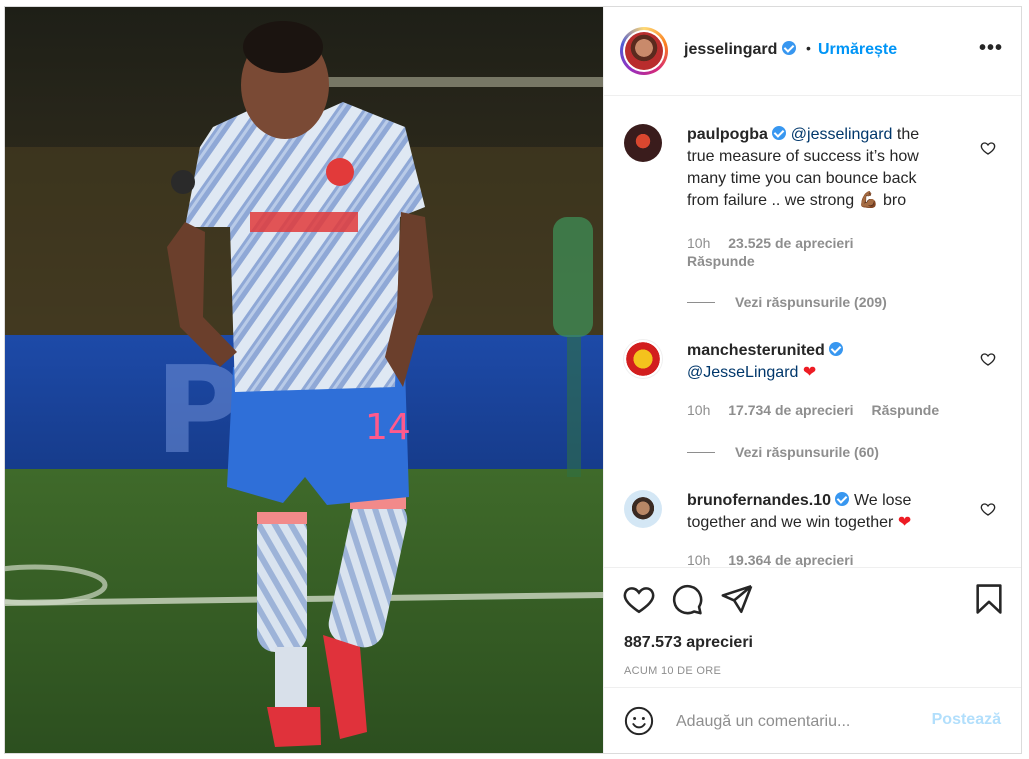 The image size is (1029, 759). Describe the element at coordinates (857, 50) in the screenshot. I see `follow-button: Urmărește` at that location.